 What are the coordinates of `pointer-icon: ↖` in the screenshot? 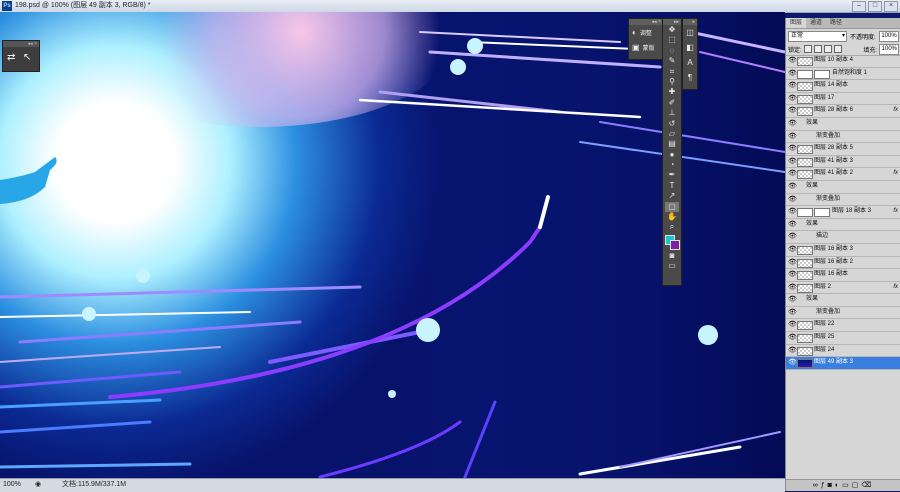 It's located at (27, 58).